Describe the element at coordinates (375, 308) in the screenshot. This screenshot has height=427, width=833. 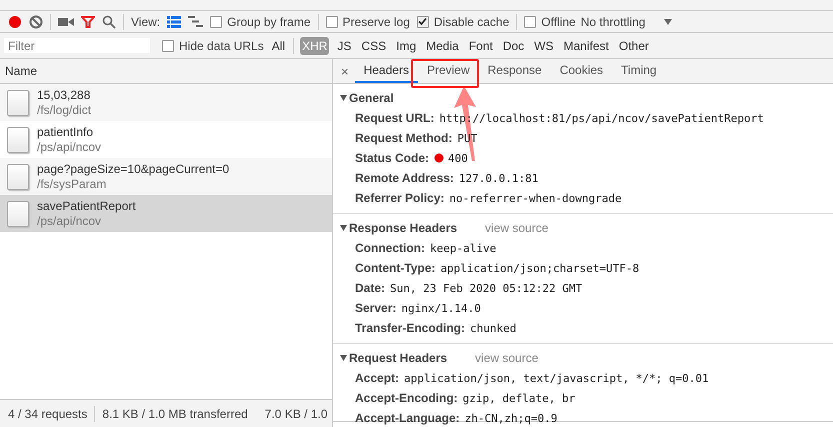
I see `header-name: Server:` at that location.